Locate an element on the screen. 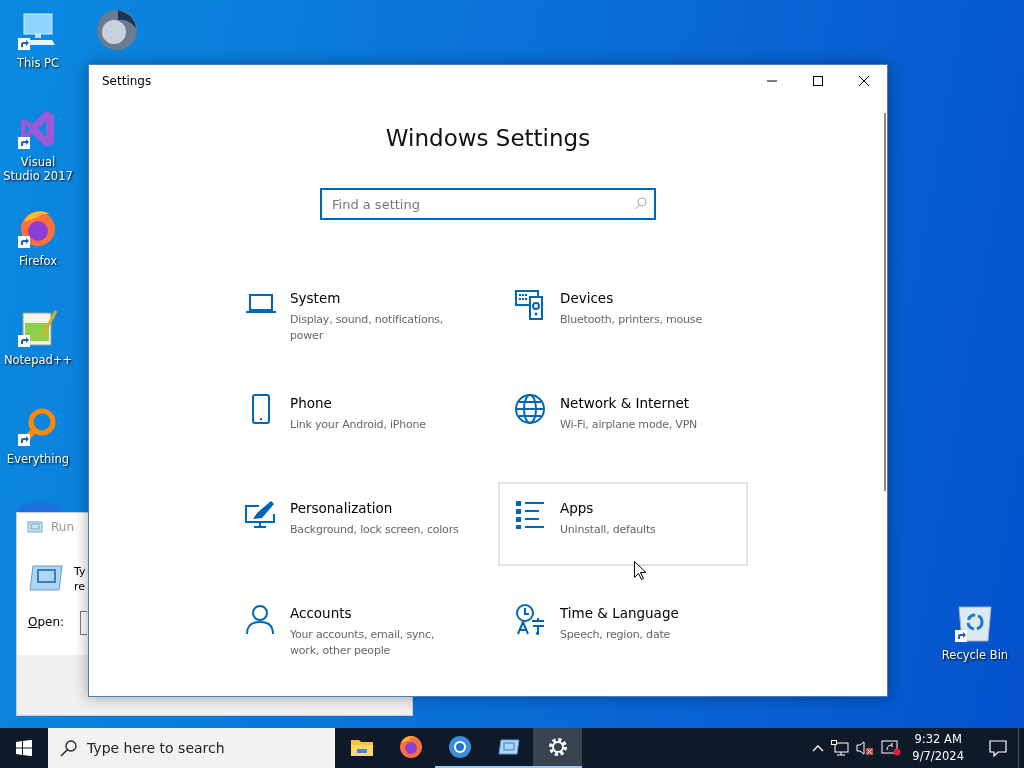 This screenshot has height=768, width=1024. desktop-icon-label: Notepad++ is located at coordinates (38, 360).